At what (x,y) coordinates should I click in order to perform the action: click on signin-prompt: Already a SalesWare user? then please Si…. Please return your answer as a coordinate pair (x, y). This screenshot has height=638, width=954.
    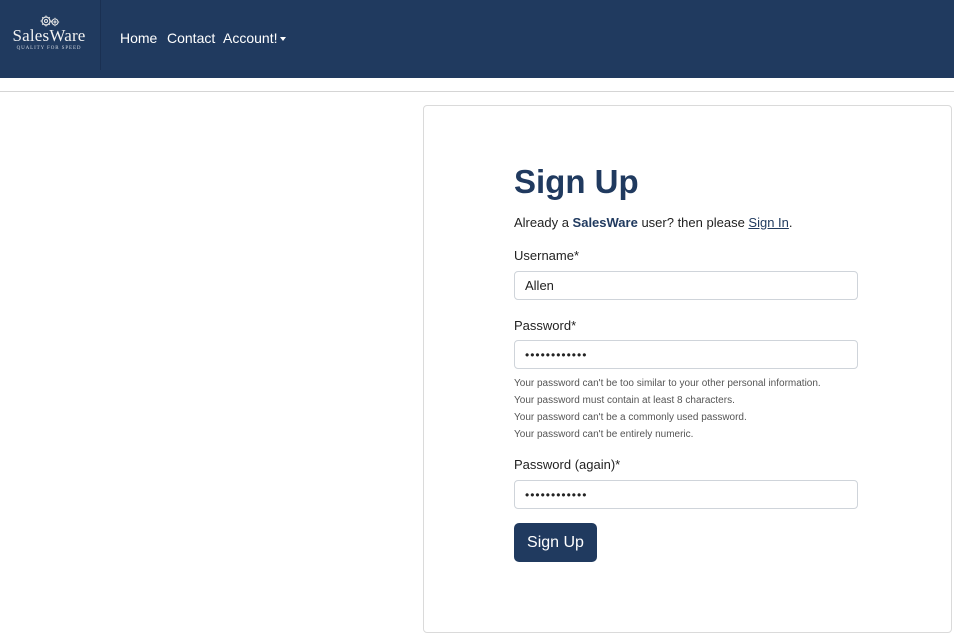
    Looking at the image, I should click on (653, 222).